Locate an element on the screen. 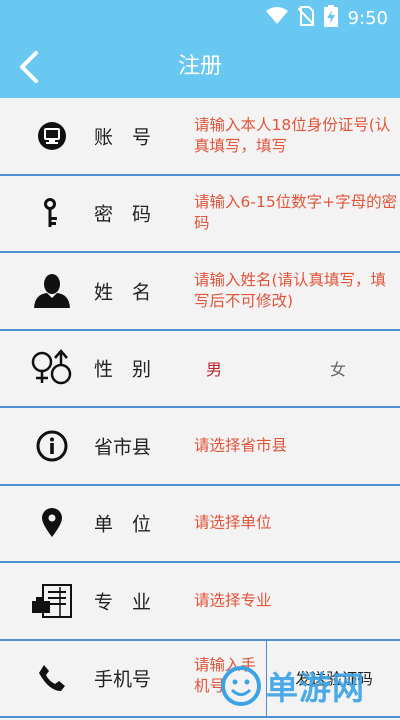 The image size is (400, 720). account-label: 账 号 is located at coordinates (123, 137).